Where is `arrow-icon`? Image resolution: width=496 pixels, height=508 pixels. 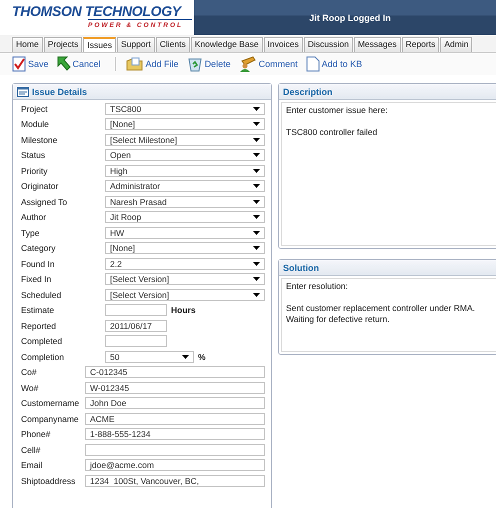
arrow-icon is located at coordinates (63, 64).